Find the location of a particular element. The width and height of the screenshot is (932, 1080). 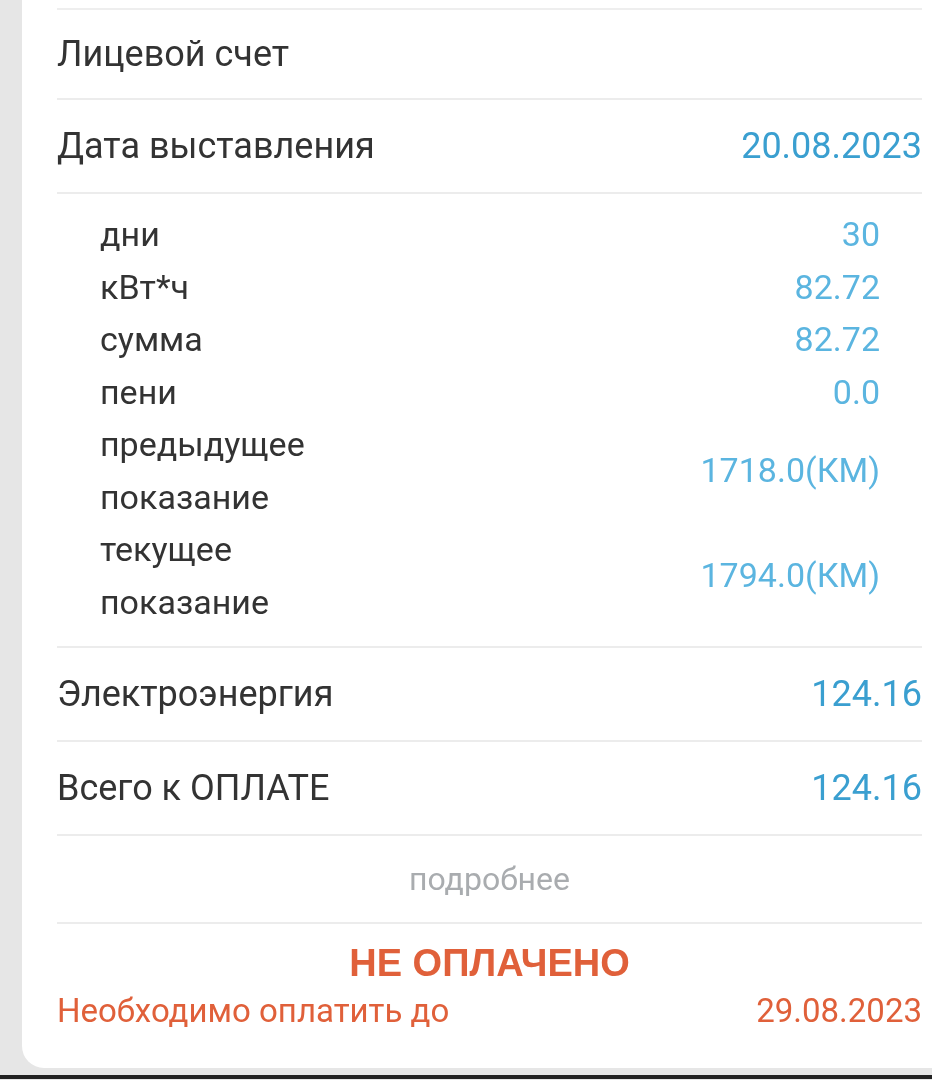

detail-value: 1794.0(КМ) is located at coordinates (790, 576).